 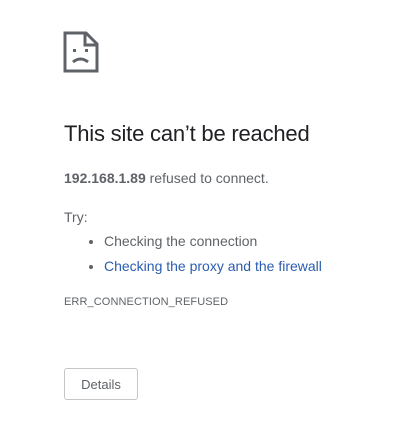 What do you see at coordinates (146, 302) in the screenshot?
I see `error-code: ERR_CONNECTION_REFUSED` at bounding box center [146, 302].